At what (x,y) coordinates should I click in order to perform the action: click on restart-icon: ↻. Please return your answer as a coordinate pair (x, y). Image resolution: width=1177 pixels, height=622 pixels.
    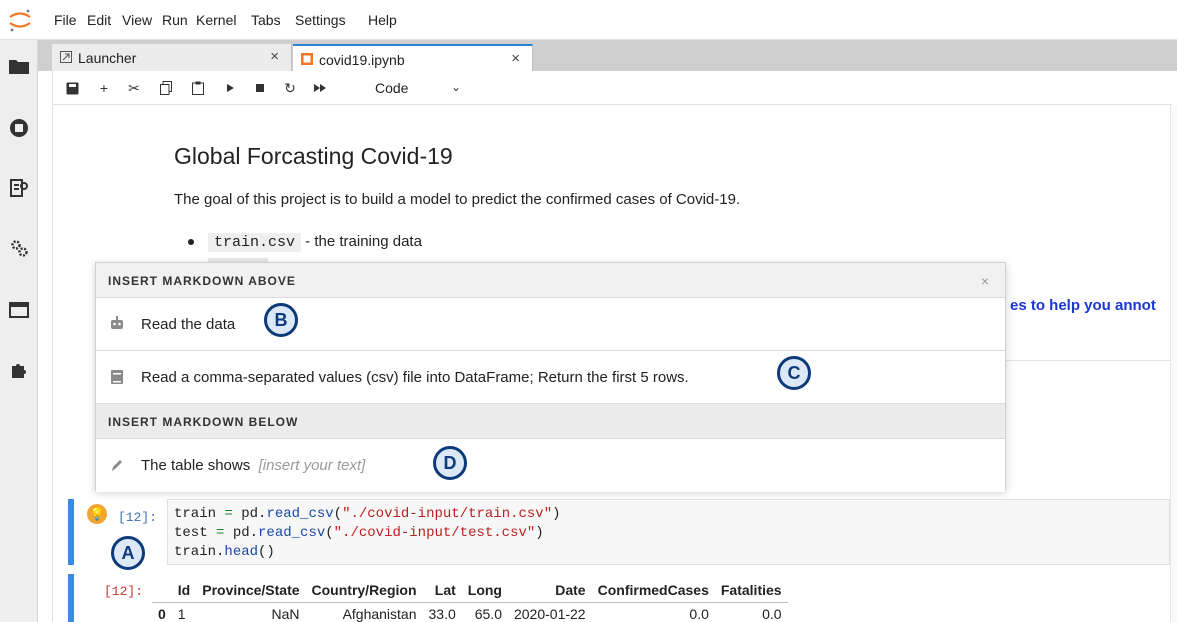
    Looking at the image, I should click on (290, 88).